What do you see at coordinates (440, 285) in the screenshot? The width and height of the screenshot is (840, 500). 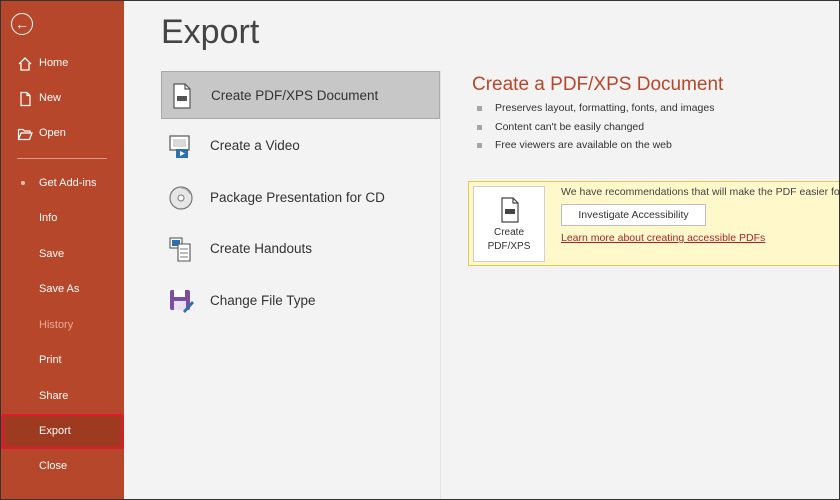 I see `pane-divider` at bounding box center [440, 285].